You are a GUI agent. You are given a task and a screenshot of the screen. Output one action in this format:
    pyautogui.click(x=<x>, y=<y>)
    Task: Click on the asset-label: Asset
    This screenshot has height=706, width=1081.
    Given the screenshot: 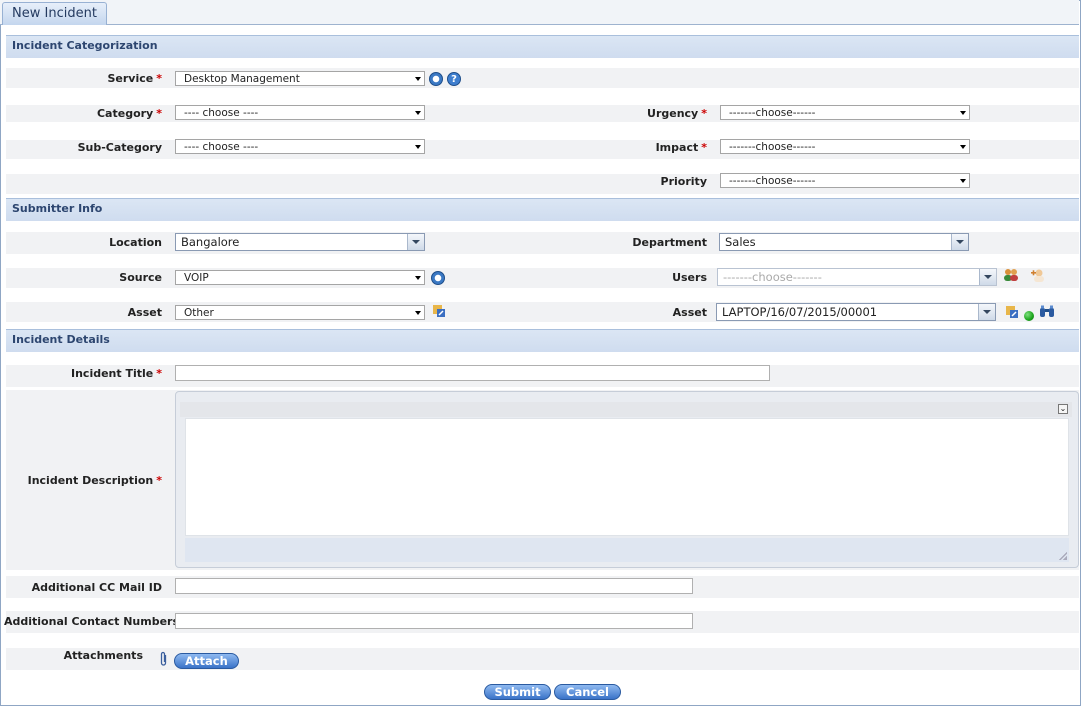 What is the action you would take?
    pyautogui.click(x=144, y=312)
    